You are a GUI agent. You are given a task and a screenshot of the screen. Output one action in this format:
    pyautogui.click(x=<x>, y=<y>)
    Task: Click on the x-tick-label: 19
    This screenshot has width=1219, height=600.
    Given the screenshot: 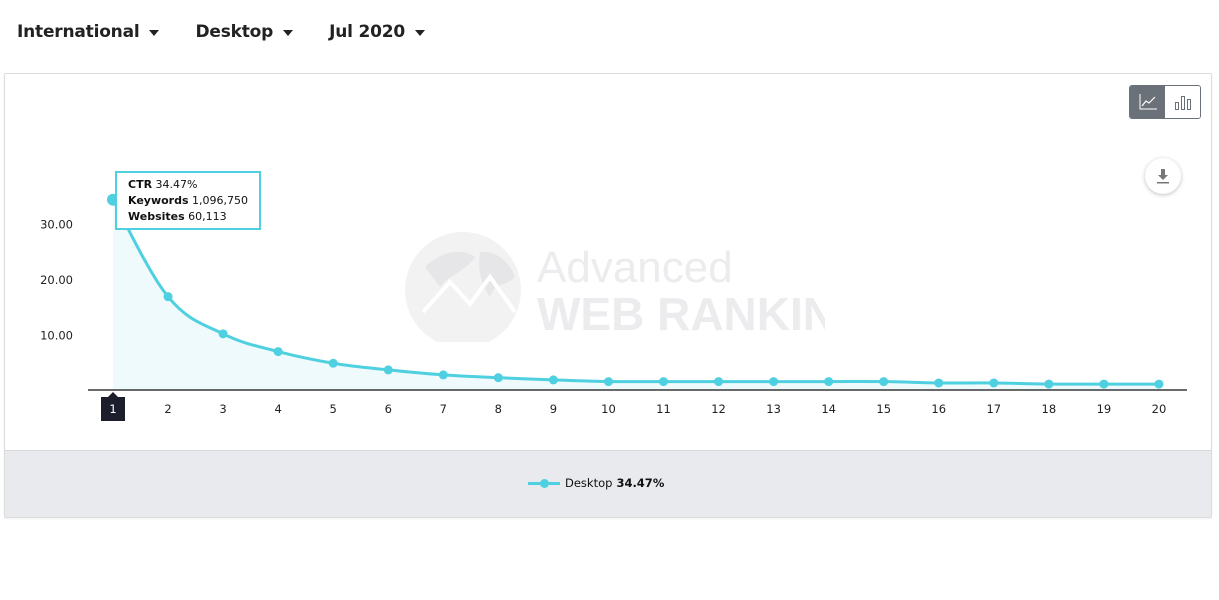 What is the action you would take?
    pyautogui.click(x=1104, y=409)
    